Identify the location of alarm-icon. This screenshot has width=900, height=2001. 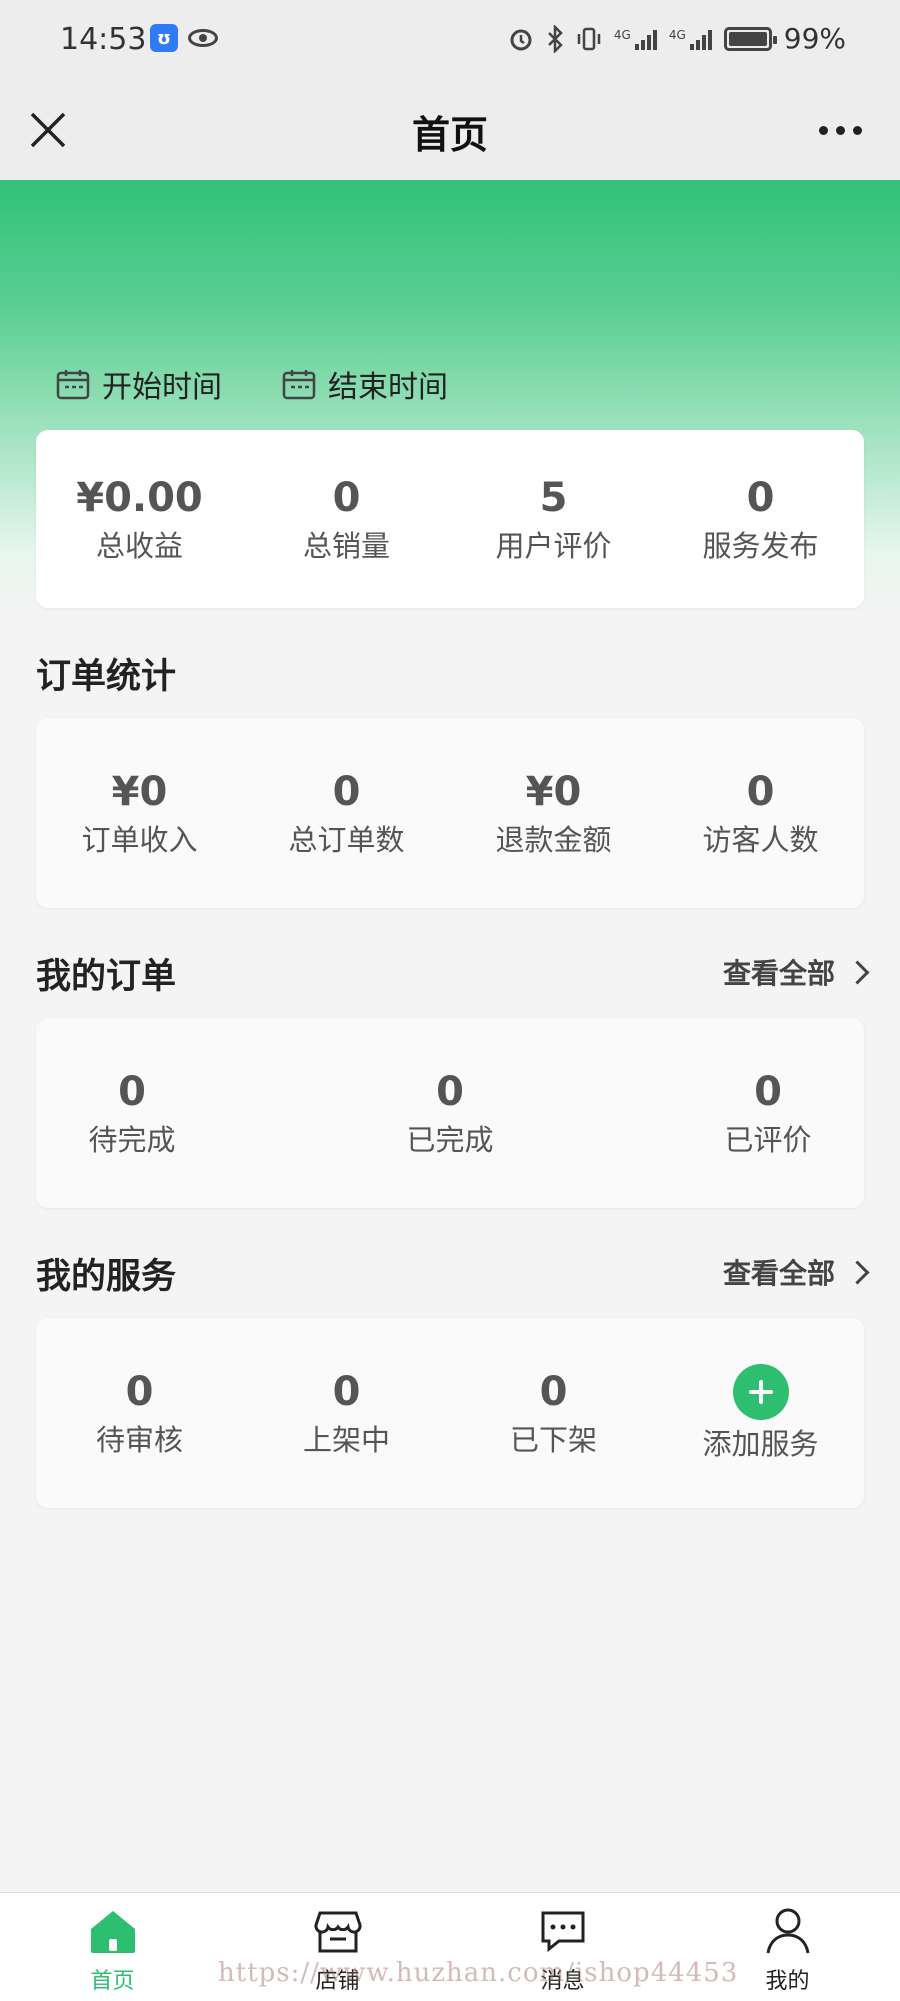
(521, 39).